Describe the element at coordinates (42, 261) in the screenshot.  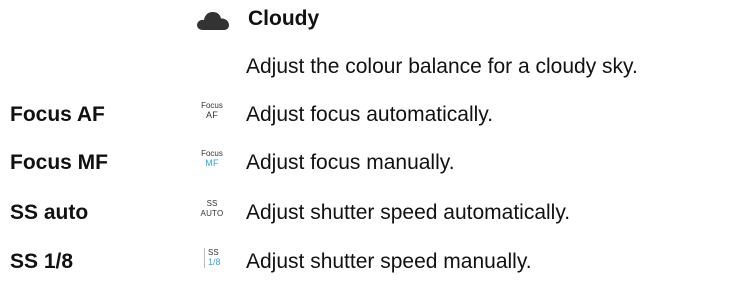
I see `term-ss-1-8: SS 1/8` at that location.